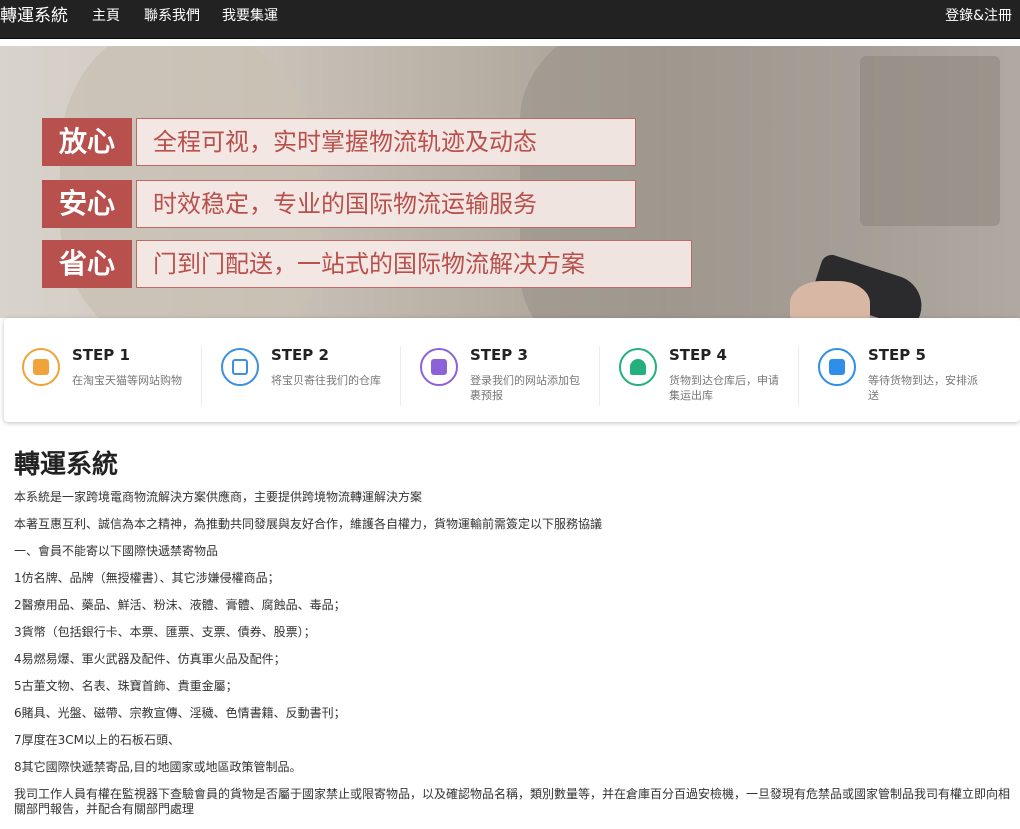  What do you see at coordinates (116, 551) in the screenshot?
I see `paragraph: 一、會員不能寄以下國際快遞禁寄物品` at bounding box center [116, 551].